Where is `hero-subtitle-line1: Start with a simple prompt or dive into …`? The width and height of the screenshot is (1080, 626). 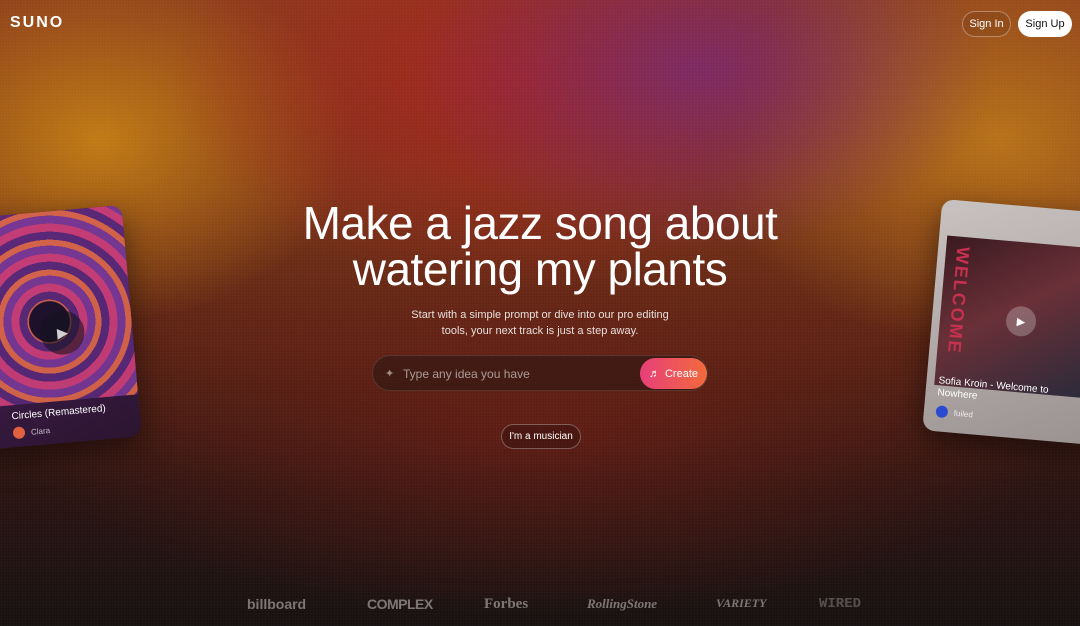
hero-subtitle-line1: Start with a simple prompt or dive into … is located at coordinates (540, 315).